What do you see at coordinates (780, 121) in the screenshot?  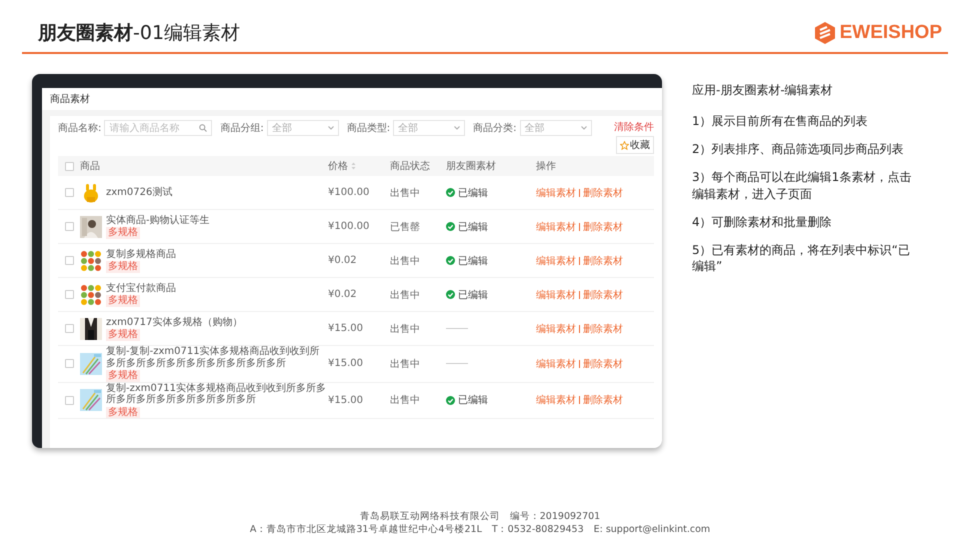 I see `note-text: 1）展示目前所有在售商品的列表` at bounding box center [780, 121].